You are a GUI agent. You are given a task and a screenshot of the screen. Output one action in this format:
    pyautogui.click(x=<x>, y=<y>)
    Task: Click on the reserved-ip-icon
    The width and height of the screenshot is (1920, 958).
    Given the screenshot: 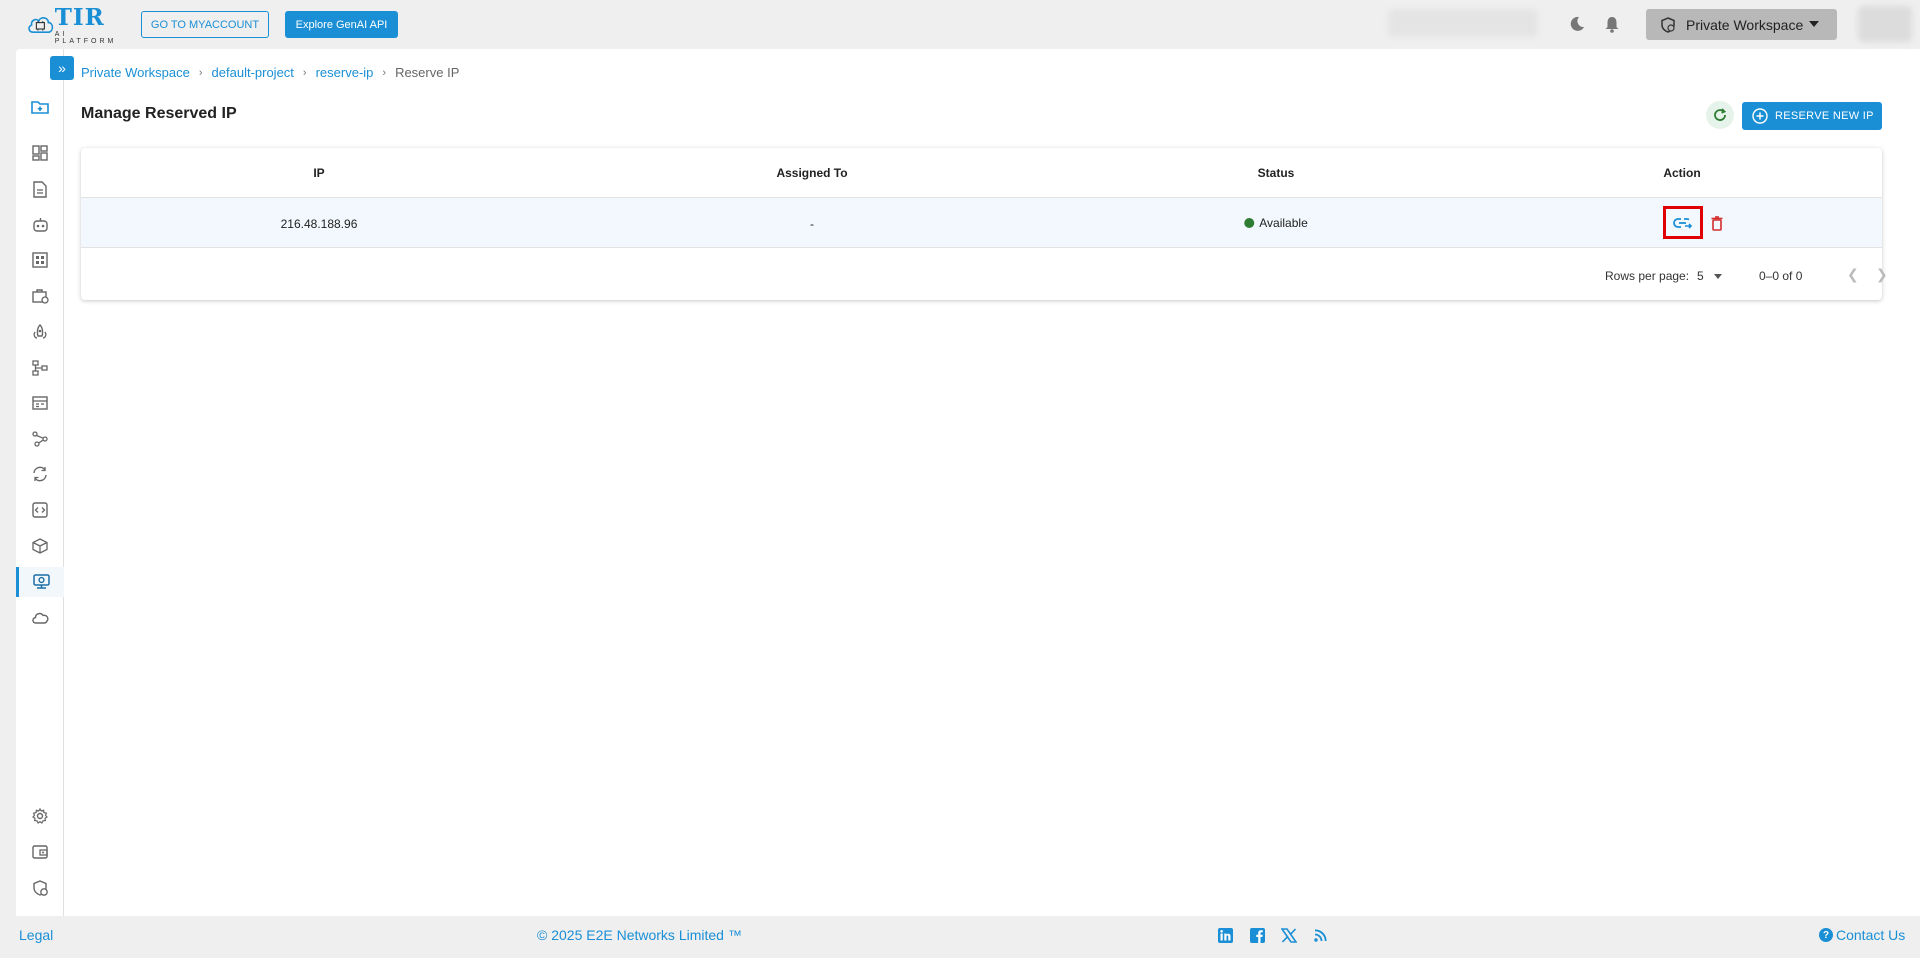 What is the action you would take?
    pyautogui.click(x=40, y=582)
    